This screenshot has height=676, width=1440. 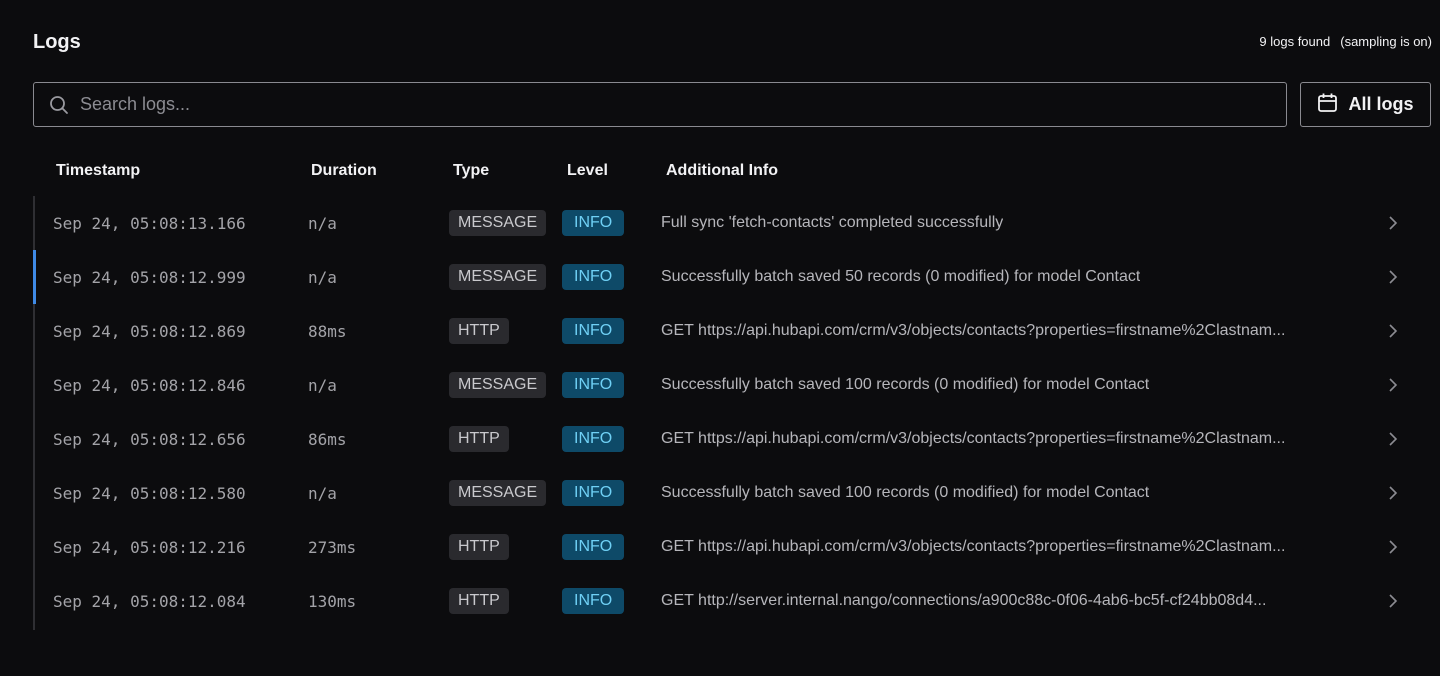 I want to click on period-filter-button: All logs, so click(x=1365, y=104).